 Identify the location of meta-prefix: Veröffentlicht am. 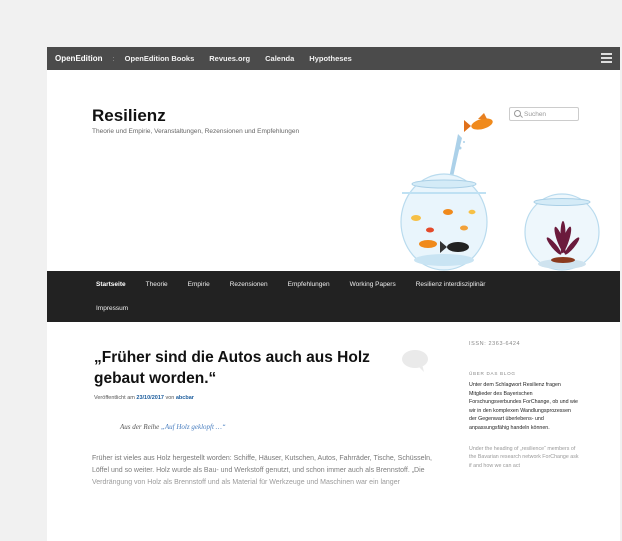
(114, 398).